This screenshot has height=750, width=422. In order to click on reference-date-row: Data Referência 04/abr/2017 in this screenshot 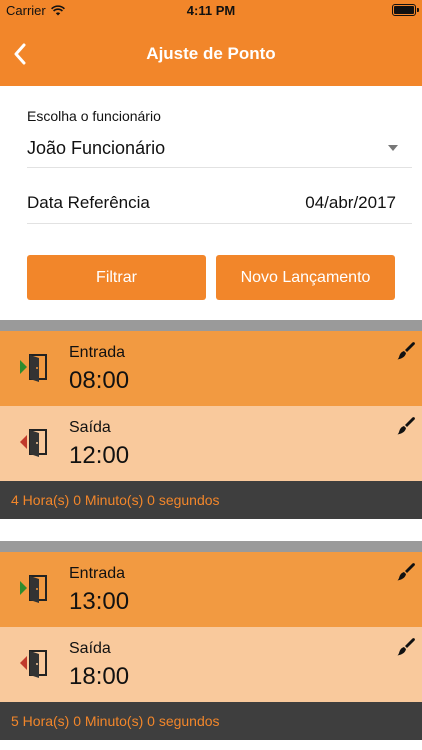, I will do `click(219, 203)`.